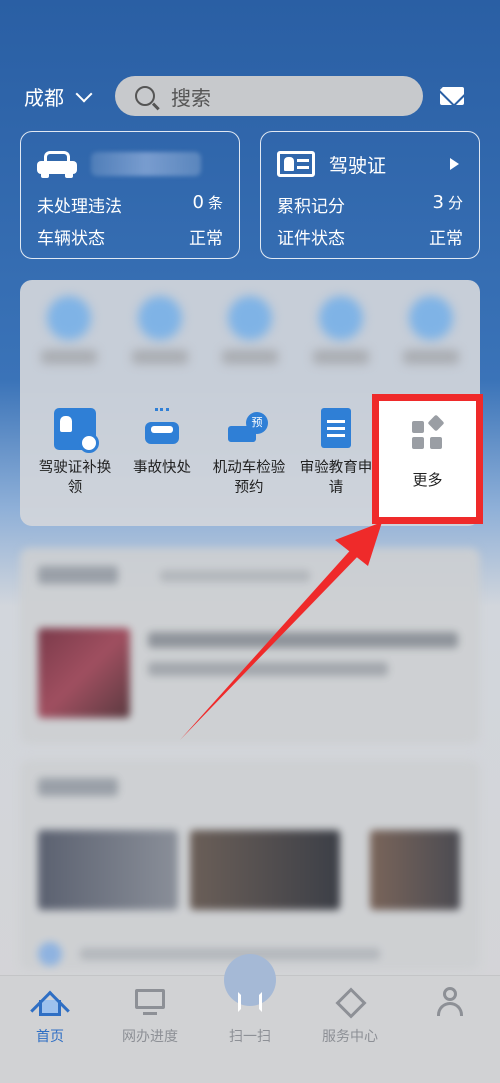  What do you see at coordinates (249, 453) in the screenshot?
I see `service-inspection-booking: 预 机动车检验预约` at bounding box center [249, 453].